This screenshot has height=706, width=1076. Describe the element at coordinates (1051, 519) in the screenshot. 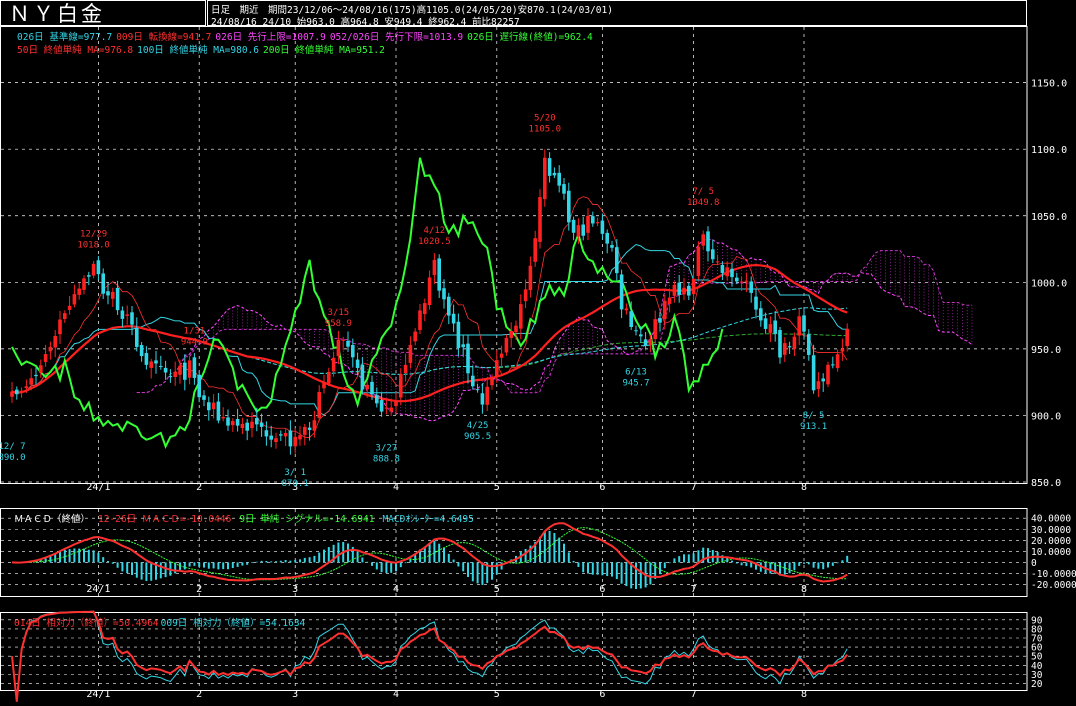

I see `macd-y-tick: 40.0000` at that location.